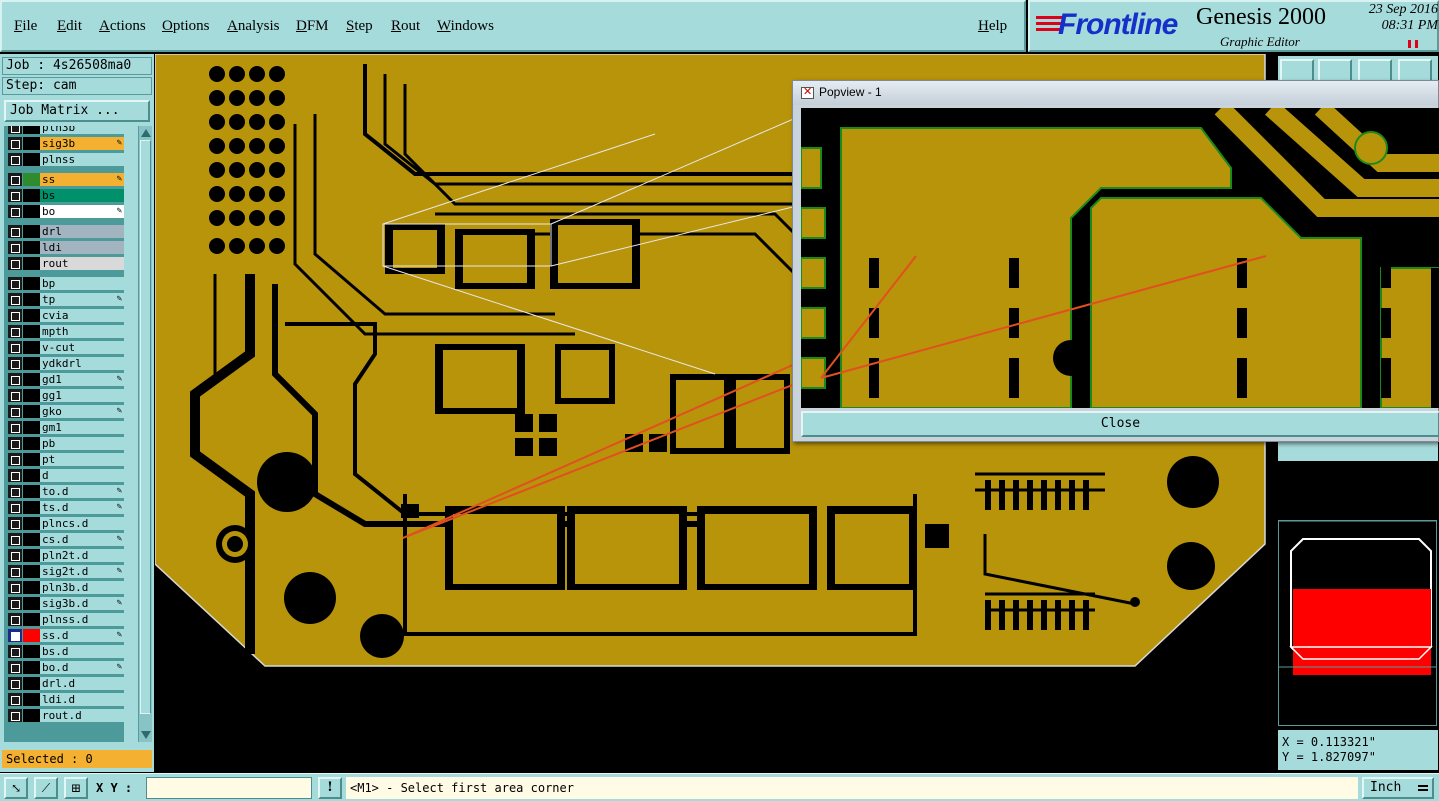 The width and height of the screenshot is (1439, 801). Describe the element at coordinates (82, 247) in the screenshot. I see `layer-name: ldi` at that location.